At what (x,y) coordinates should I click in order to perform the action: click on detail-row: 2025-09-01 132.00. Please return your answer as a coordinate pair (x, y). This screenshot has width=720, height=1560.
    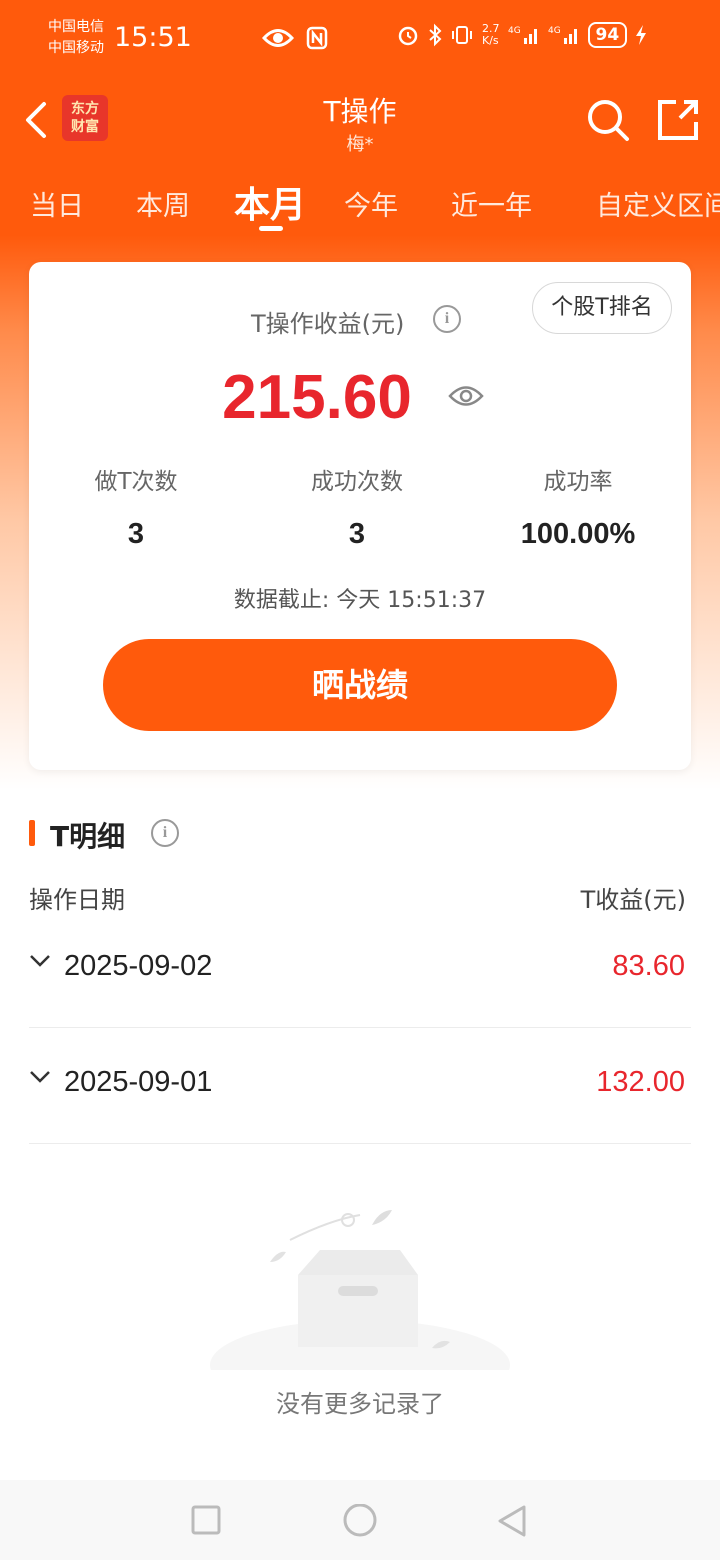
    Looking at the image, I should click on (360, 1086).